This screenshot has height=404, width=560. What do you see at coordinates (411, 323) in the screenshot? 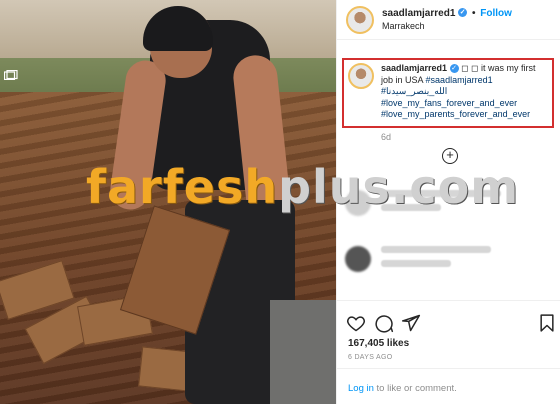
I see `share-icon` at bounding box center [411, 323].